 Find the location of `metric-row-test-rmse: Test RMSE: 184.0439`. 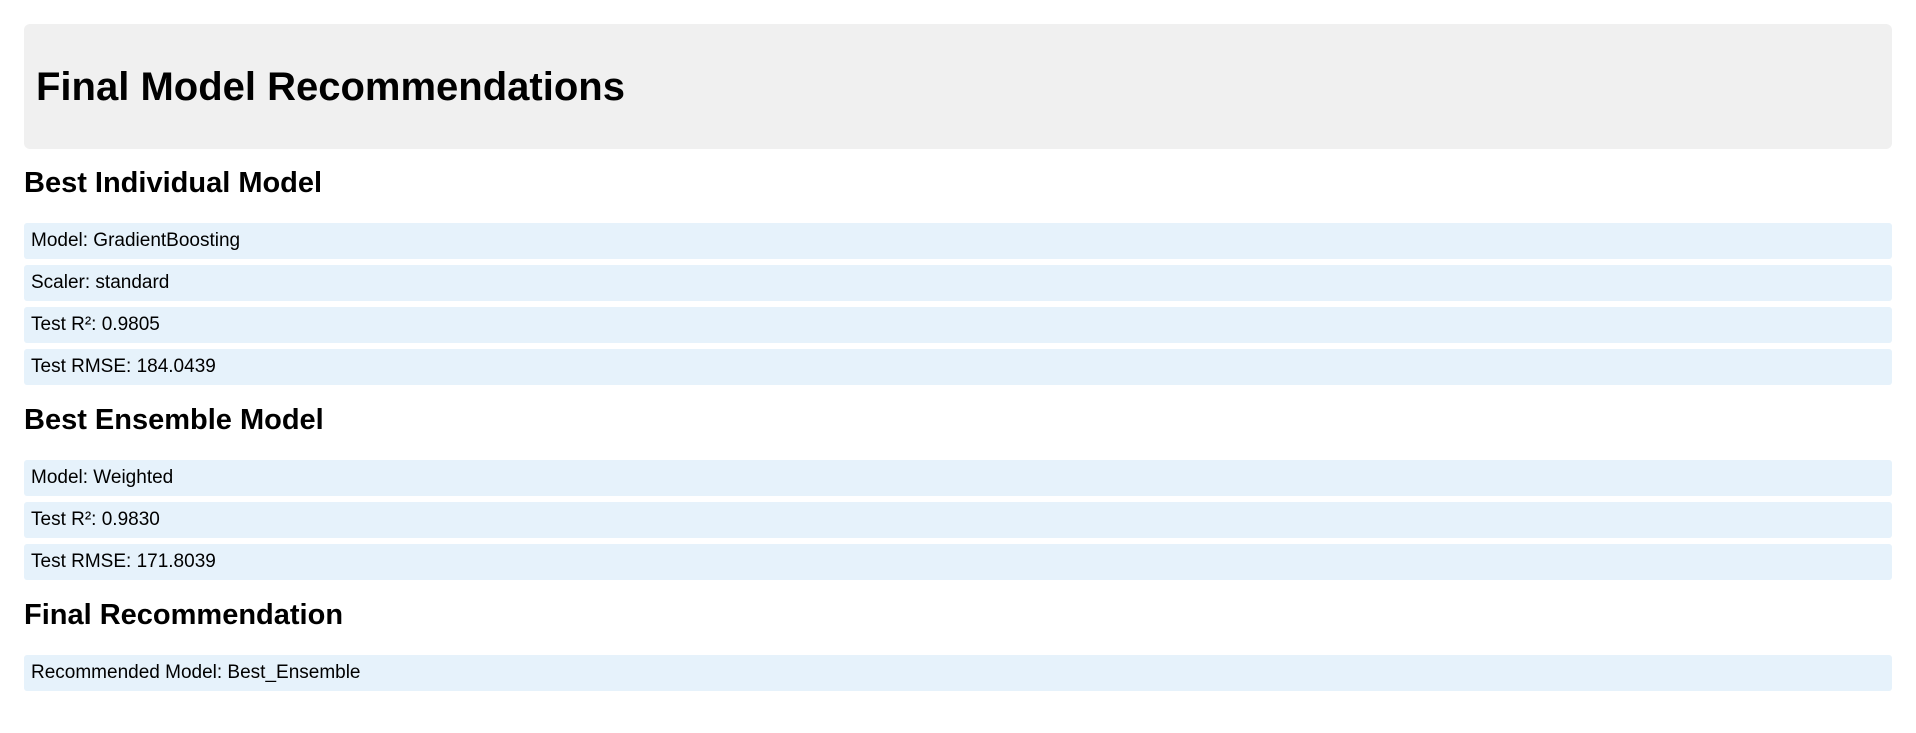

metric-row-test-rmse: Test RMSE: 184.0439 is located at coordinates (958, 367).